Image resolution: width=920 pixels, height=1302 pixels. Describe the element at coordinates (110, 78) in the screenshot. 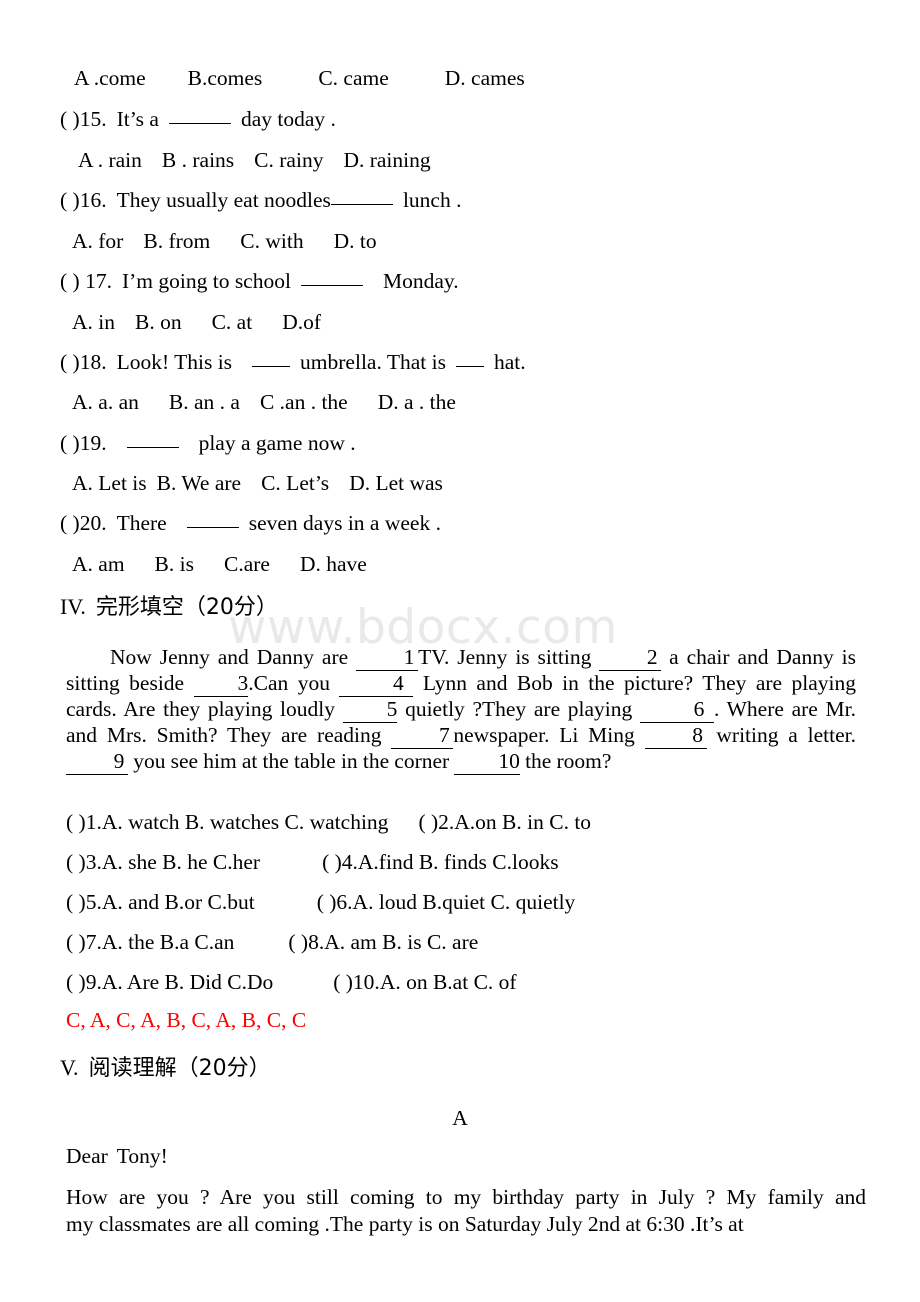

I see `q14-option-a: A .come` at that location.